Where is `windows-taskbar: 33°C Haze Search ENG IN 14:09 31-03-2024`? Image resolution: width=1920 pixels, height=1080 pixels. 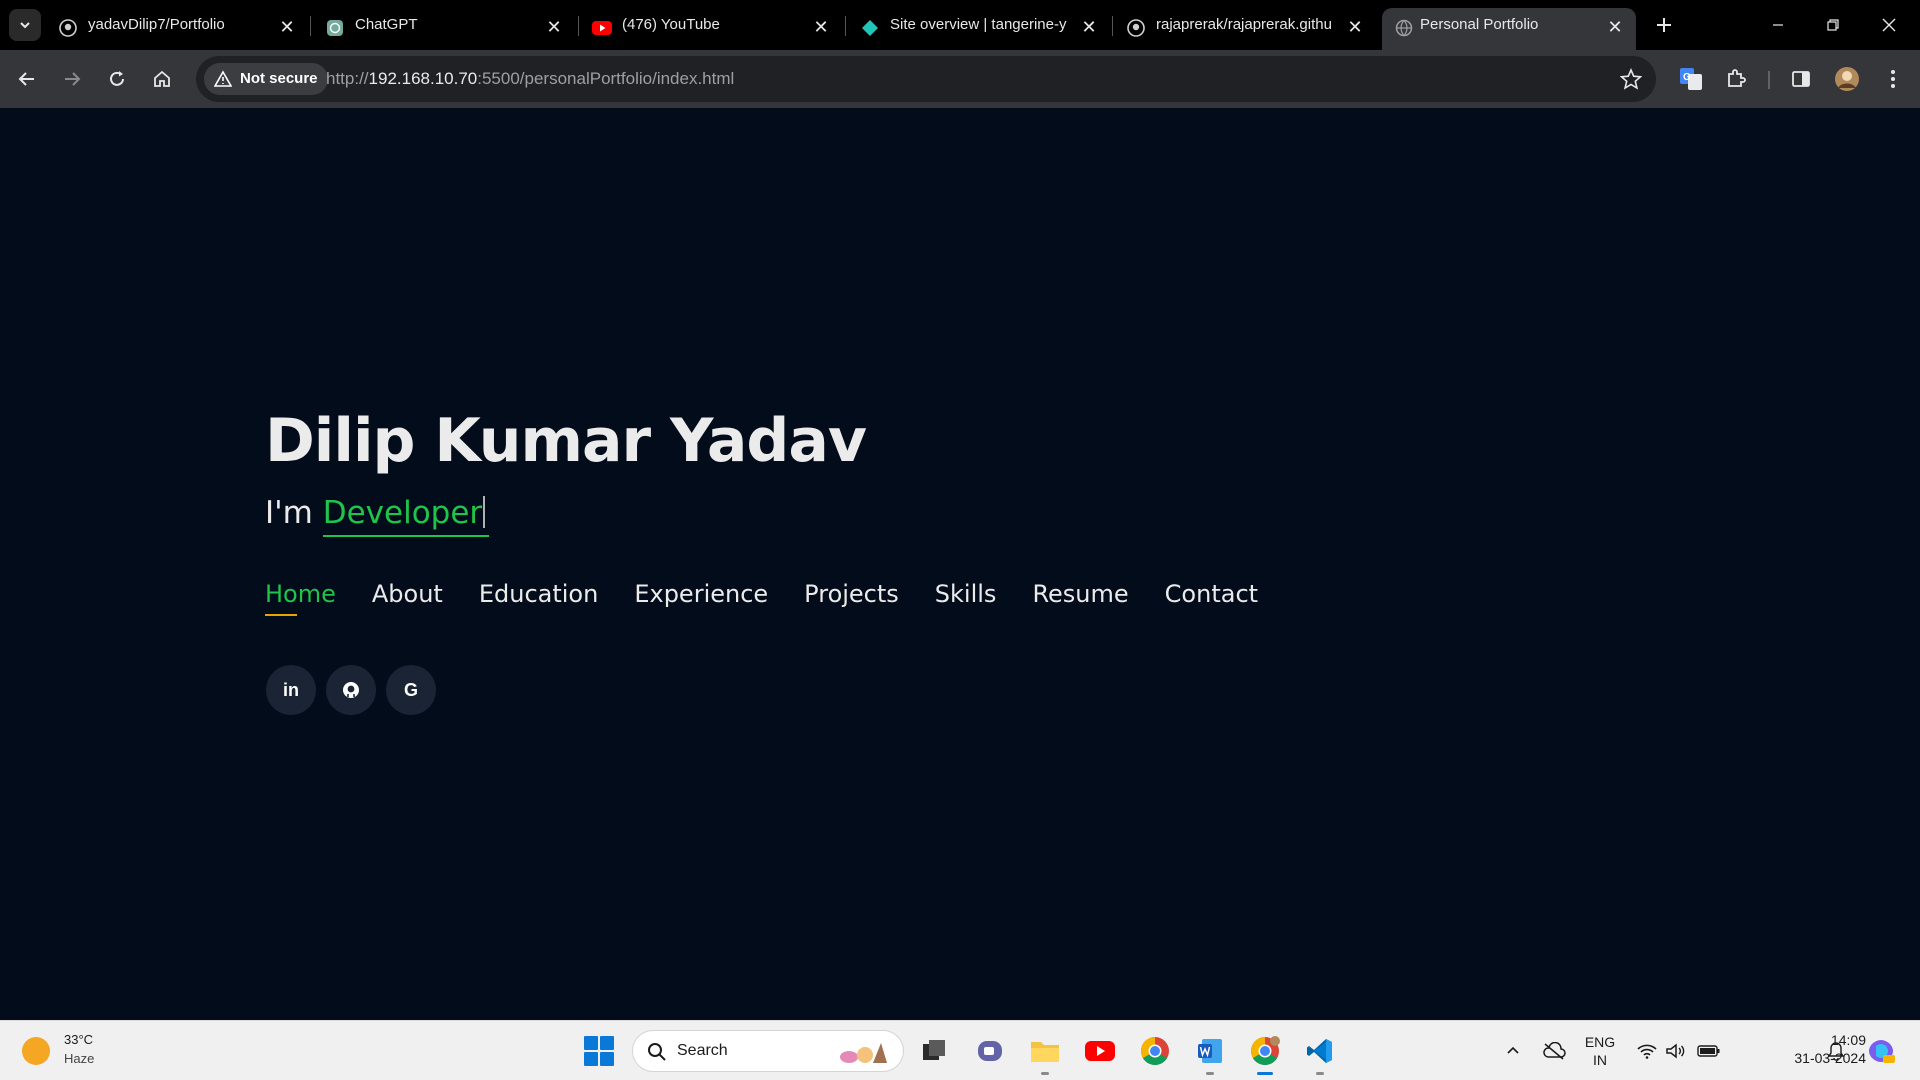 windows-taskbar: 33°C Haze Search ENG IN 14:09 31-03-2024 is located at coordinates (960, 1050).